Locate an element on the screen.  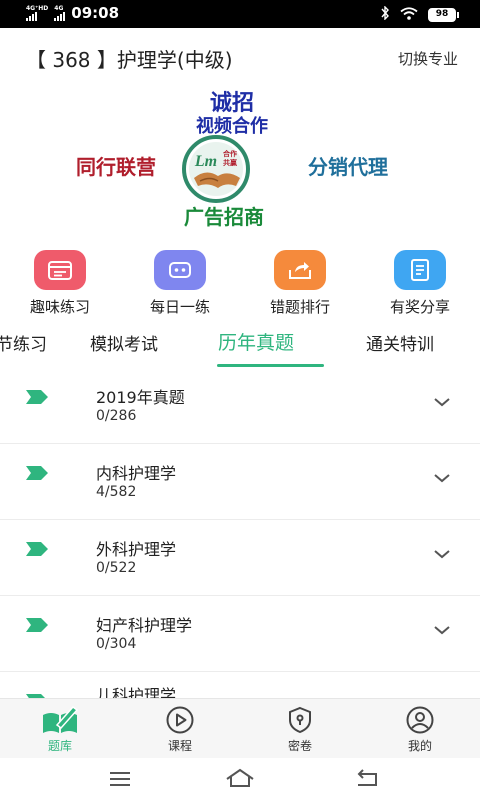
list-item-title: 2019年真题 is located at coordinates (140, 397).